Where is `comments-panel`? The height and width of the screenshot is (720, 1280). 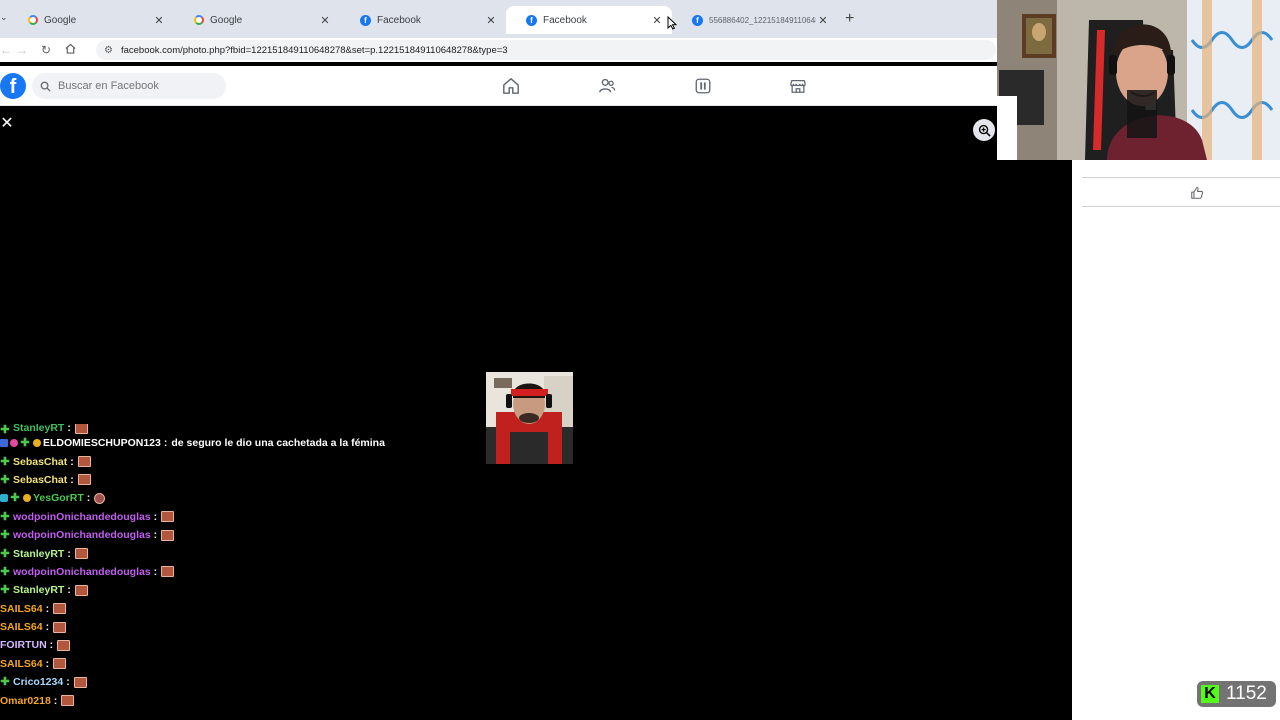
comments-panel is located at coordinates (1176, 440).